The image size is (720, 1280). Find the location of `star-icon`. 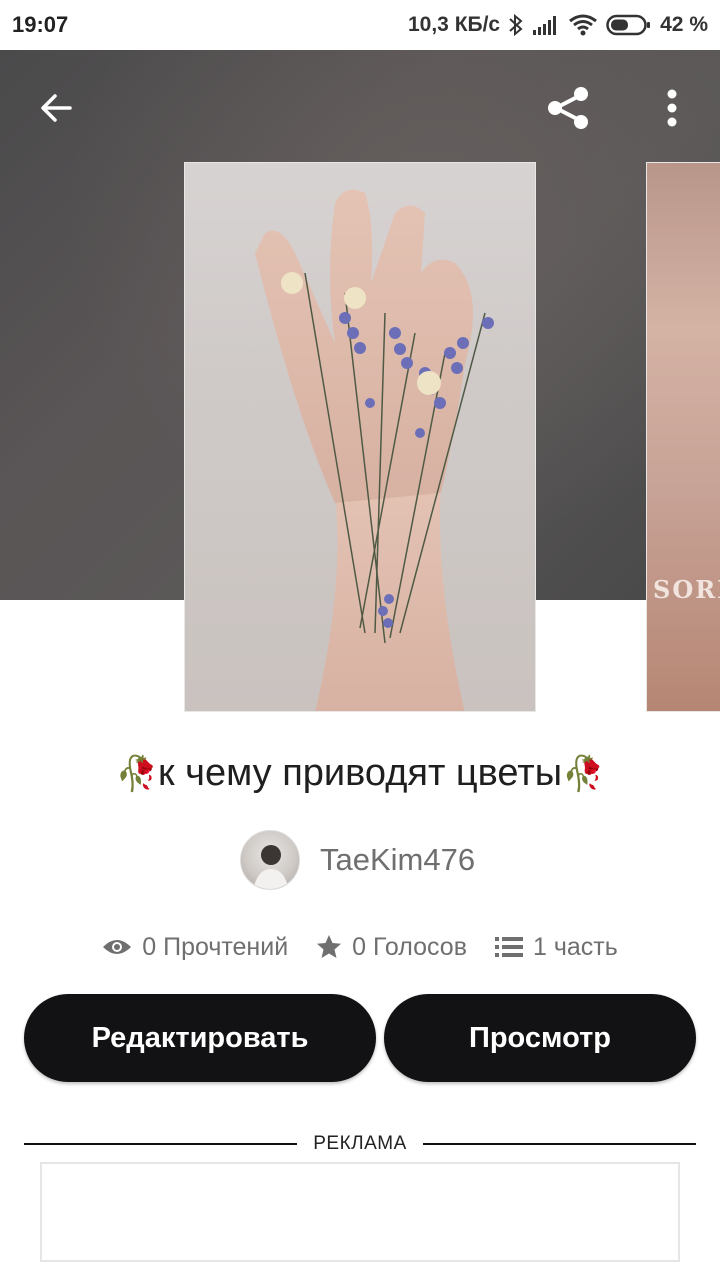

star-icon is located at coordinates (329, 946).